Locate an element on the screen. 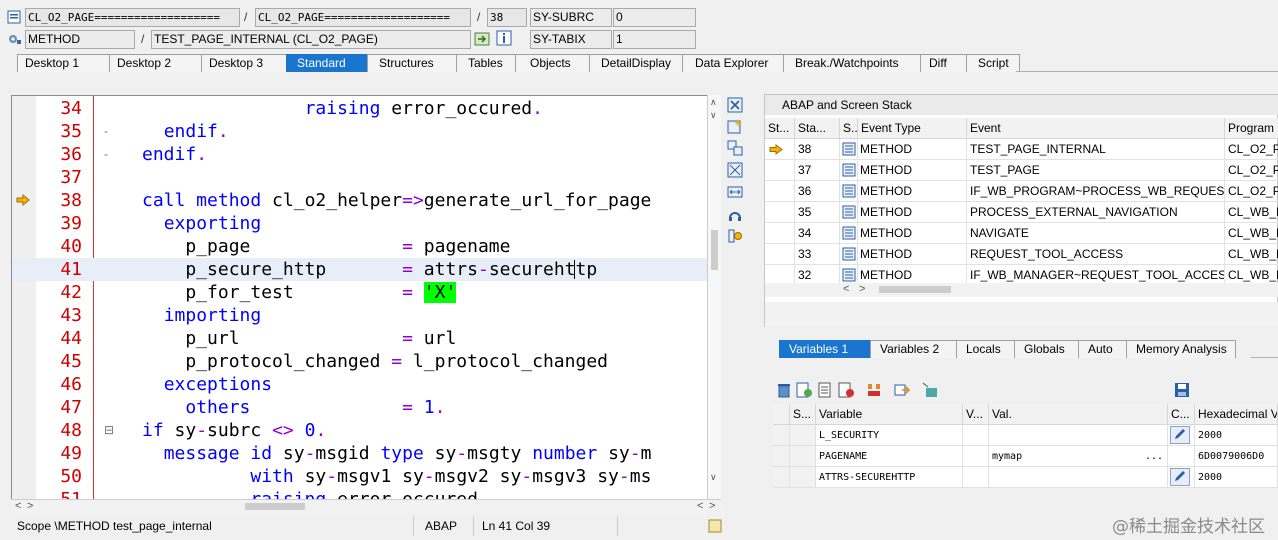 This screenshot has width=1278, height=540. code-line: 42 p_for_test = 'X' is located at coordinates (362, 292).